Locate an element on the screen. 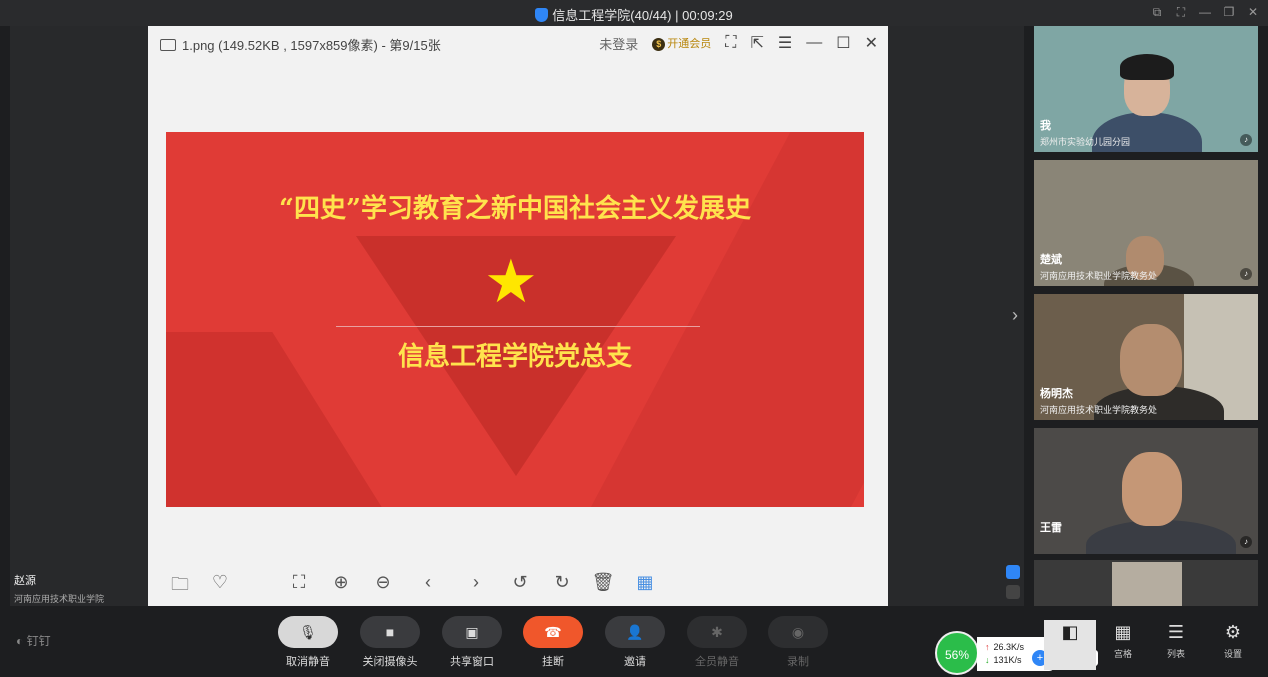  share-label: 共享窗口 is located at coordinates (472, 662).